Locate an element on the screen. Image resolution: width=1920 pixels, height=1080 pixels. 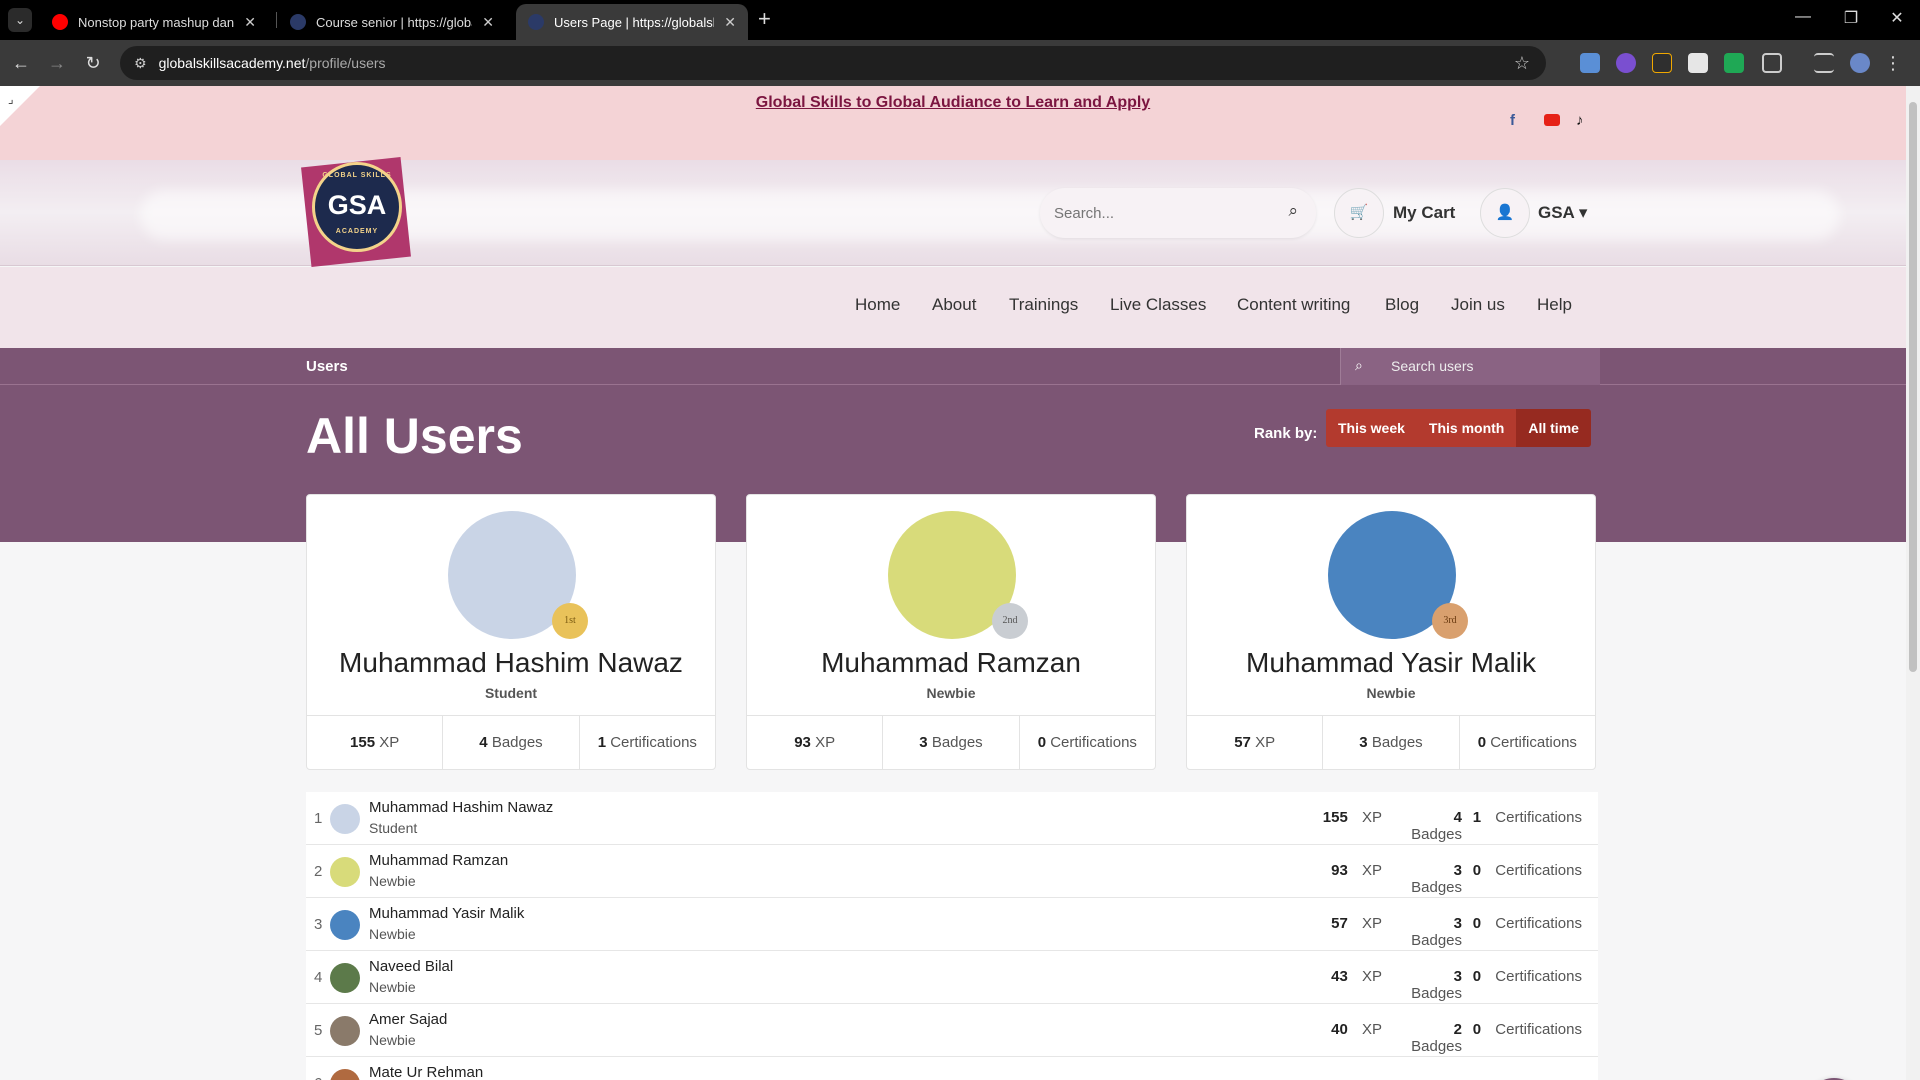
tiktok-icon: ♪ is located at coordinates (1580, 120).